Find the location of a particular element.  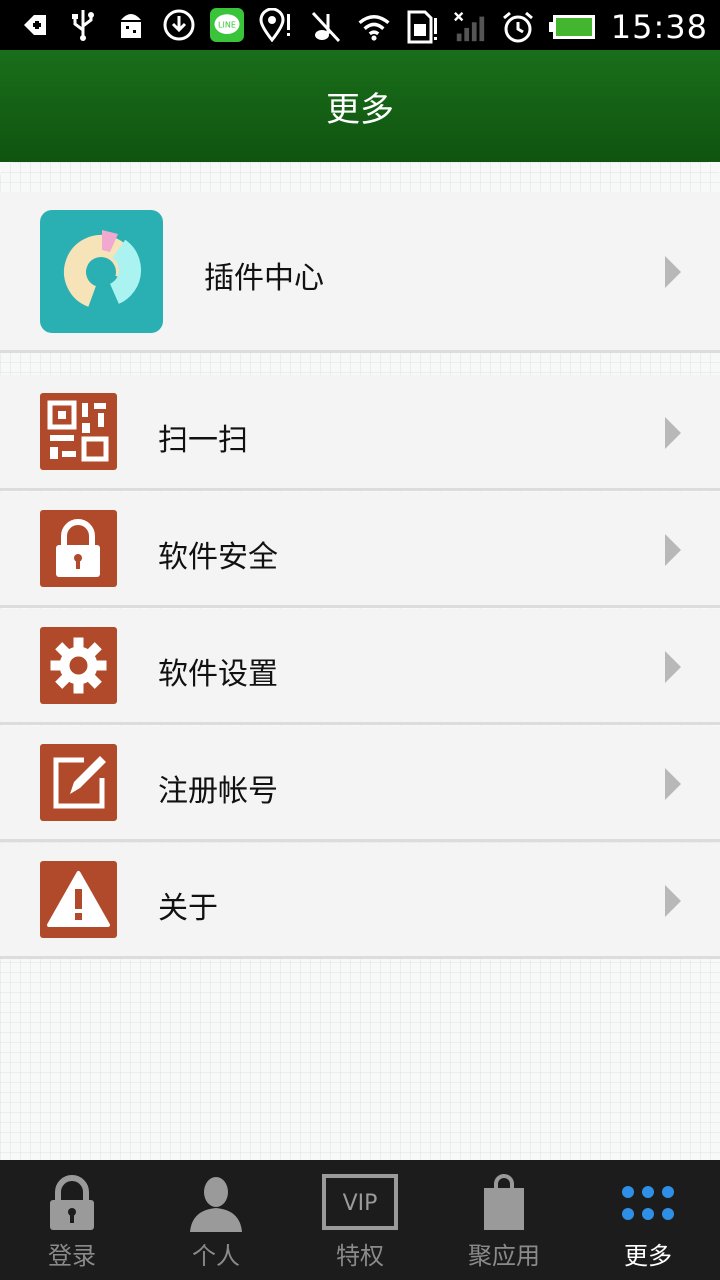

tab-privilege: VIP 特权 is located at coordinates (360, 1220).